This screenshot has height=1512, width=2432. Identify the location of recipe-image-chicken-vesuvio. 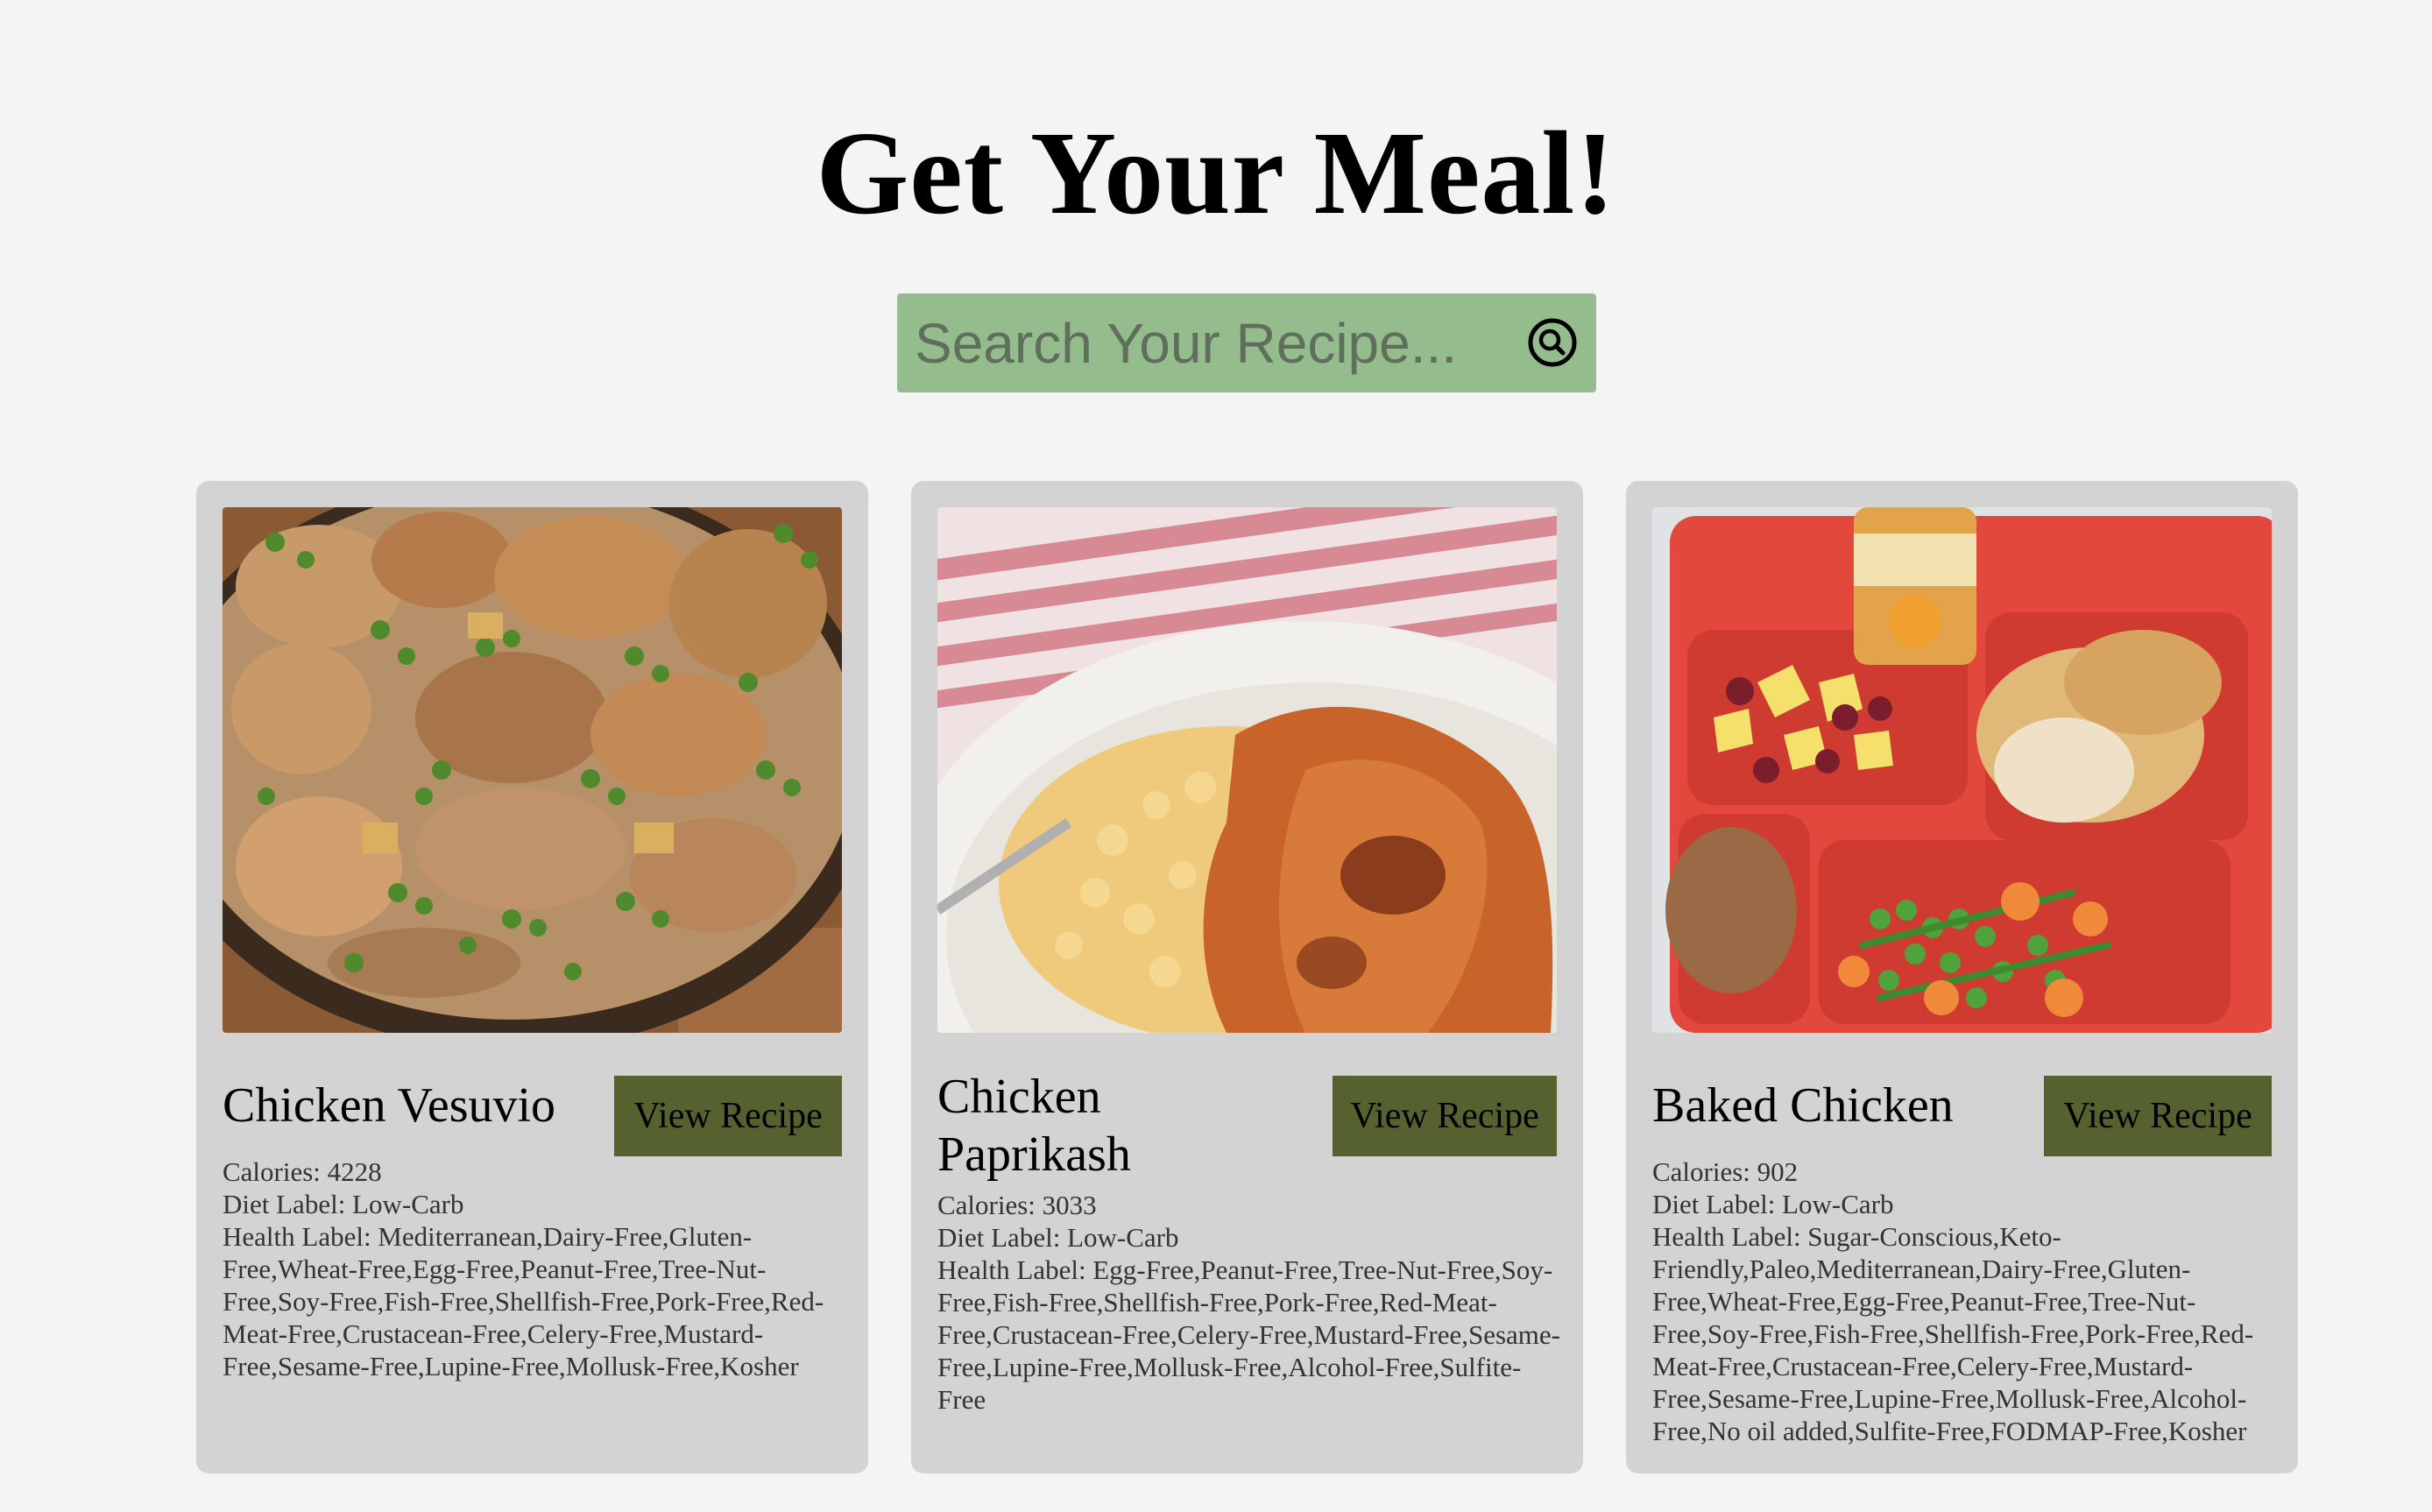
(532, 770).